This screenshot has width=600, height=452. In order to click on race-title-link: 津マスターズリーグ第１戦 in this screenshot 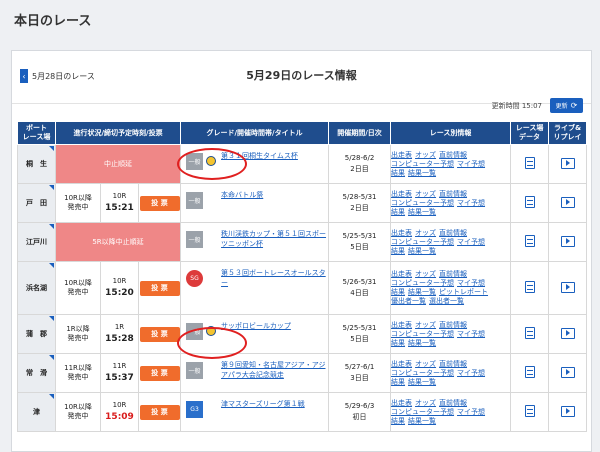, I will do `click(273, 404)`.